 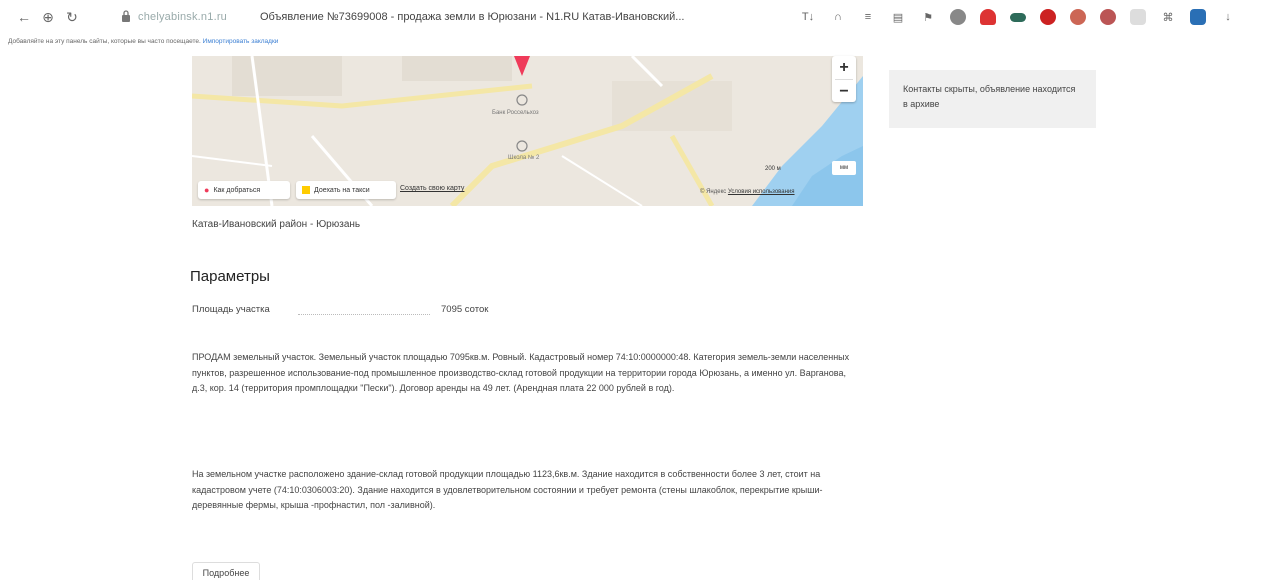 I want to click on extension-red-icon, so click(x=1048, y=17).